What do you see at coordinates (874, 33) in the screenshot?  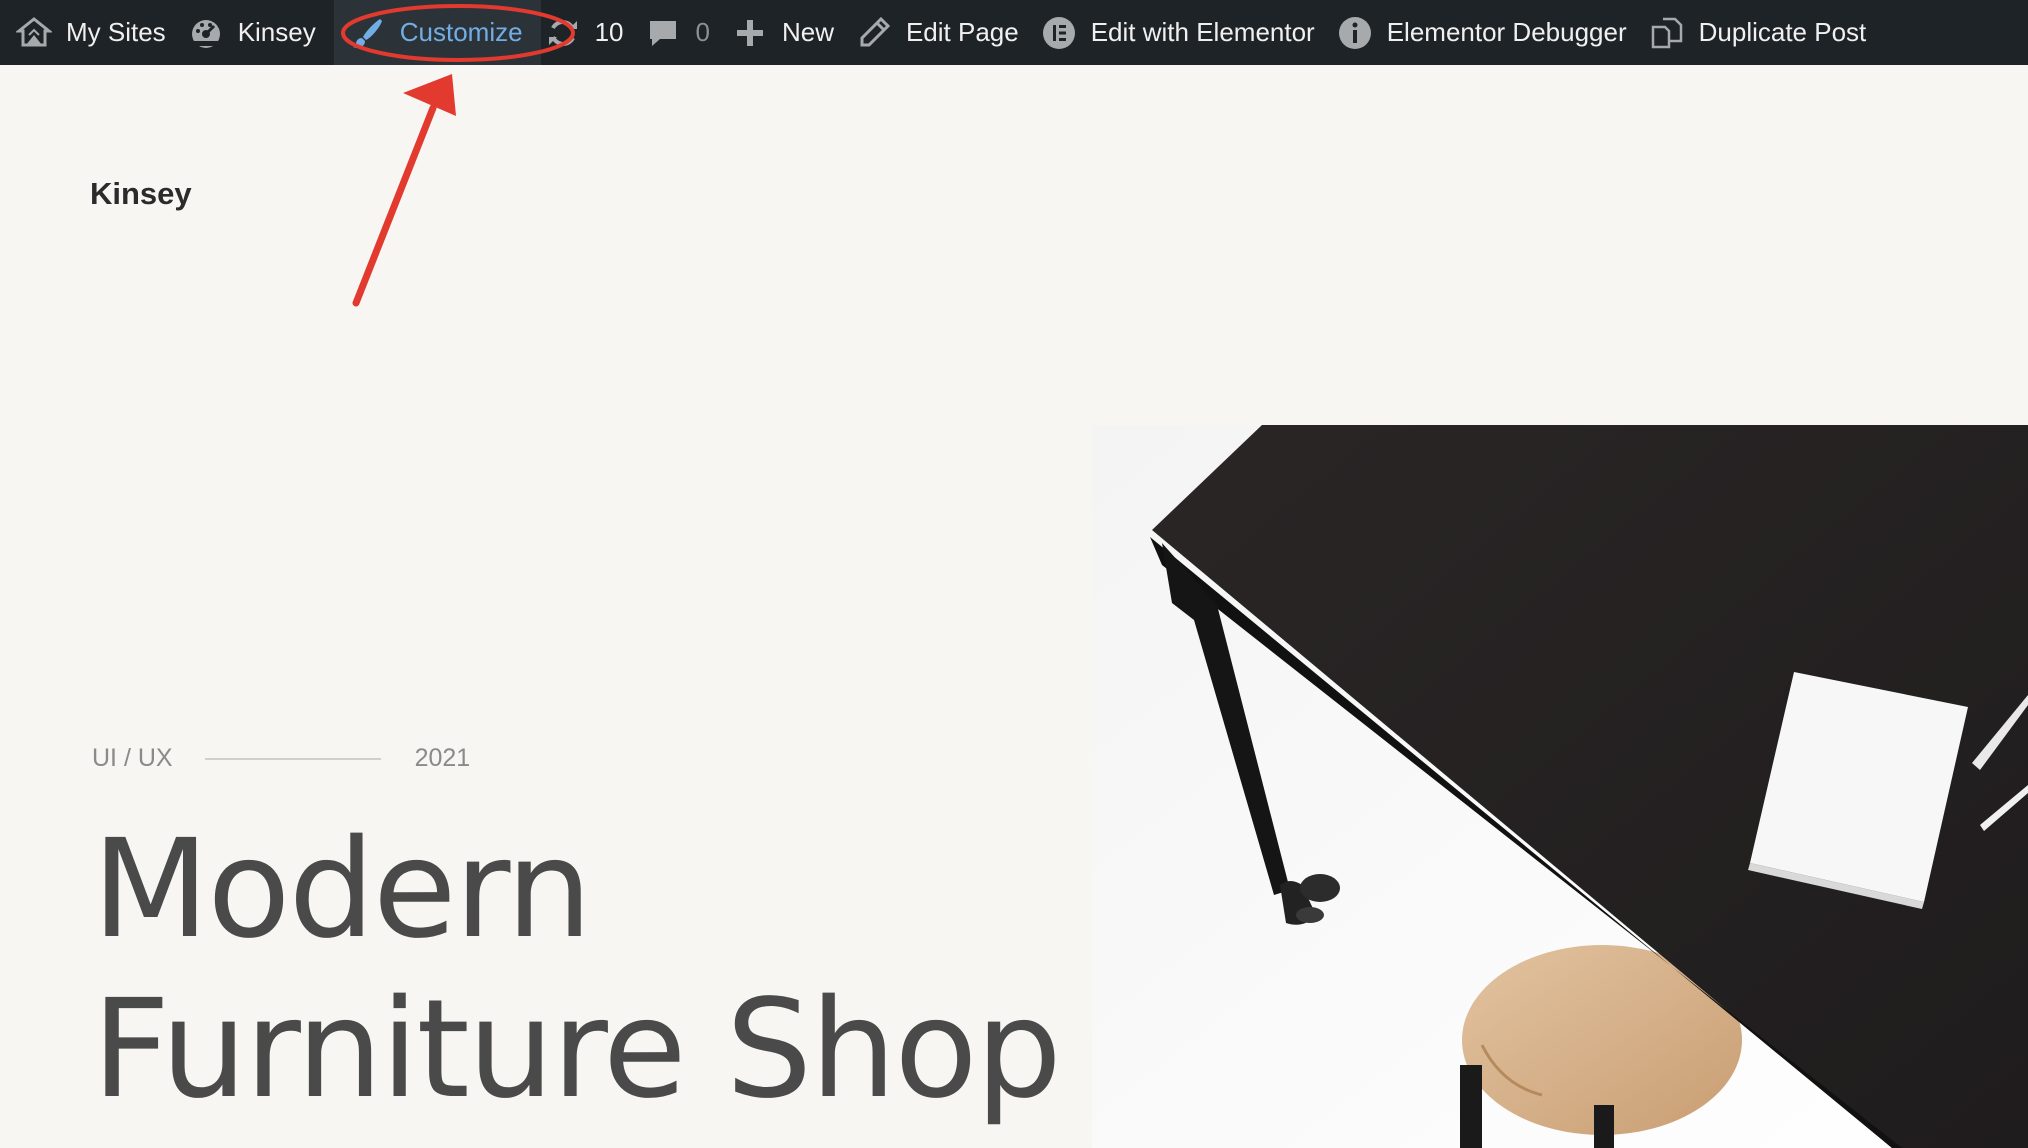 I see `pencil-icon` at bounding box center [874, 33].